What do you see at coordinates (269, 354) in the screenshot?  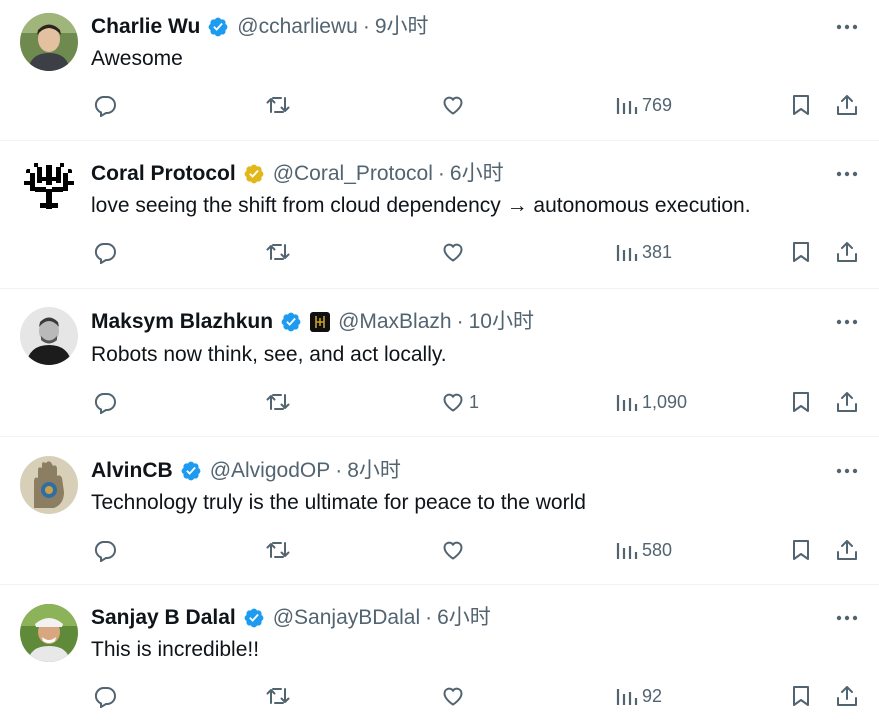 I see `tweet-text: Robots now think, see, and act locally.` at bounding box center [269, 354].